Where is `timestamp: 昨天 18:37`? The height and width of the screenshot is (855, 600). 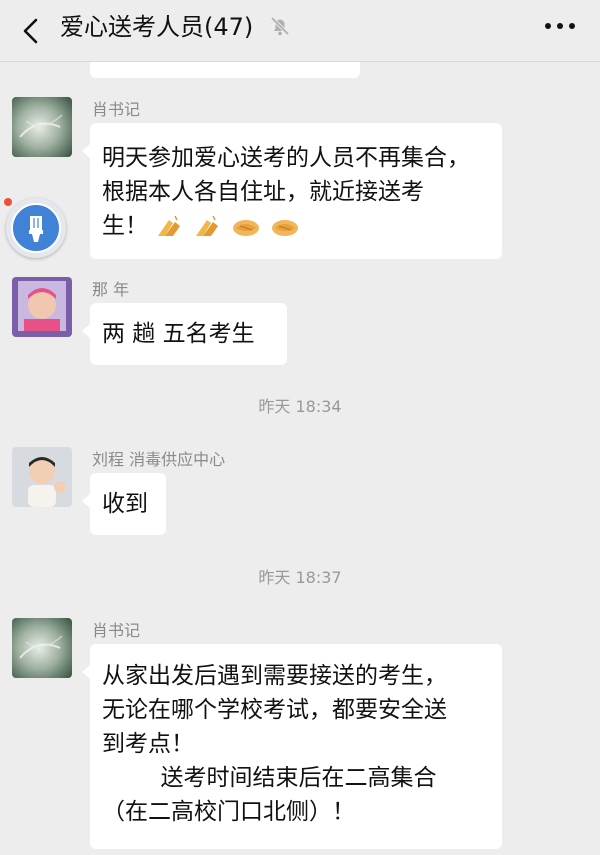 timestamp: 昨天 18:37 is located at coordinates (300, 577).